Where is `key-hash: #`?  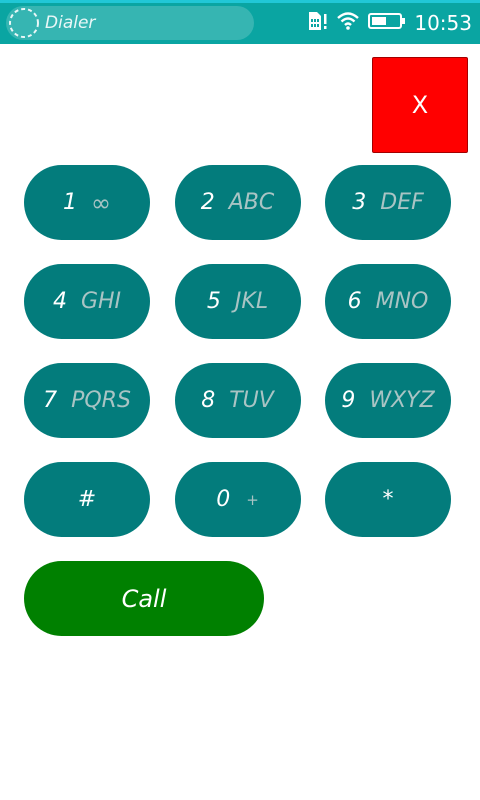 key-hash: # is located at coordinates (87, 499).